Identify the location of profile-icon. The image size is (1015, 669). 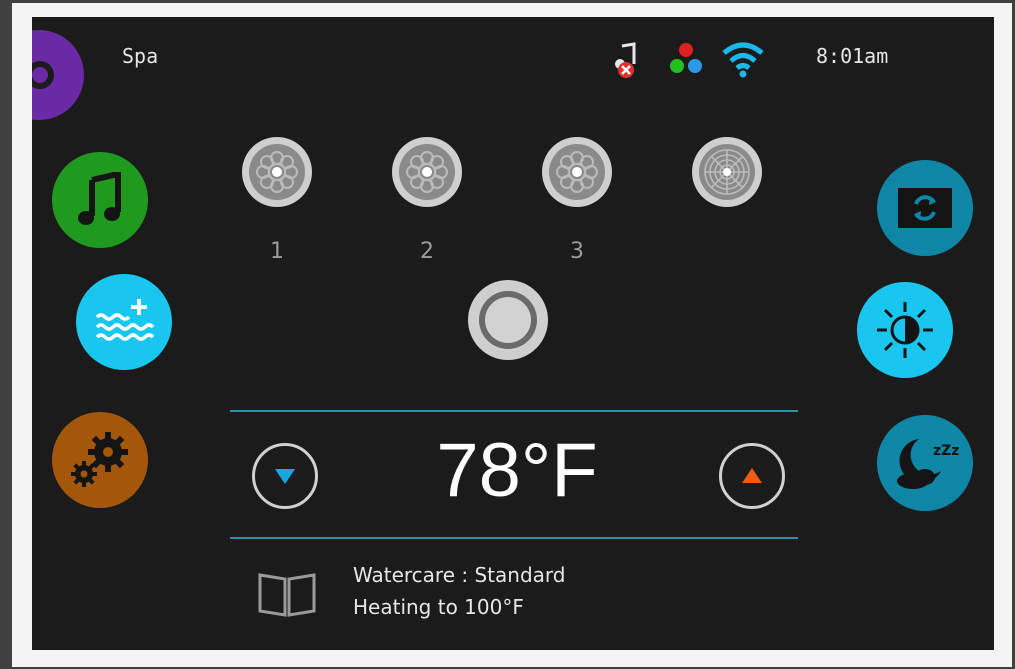
(43, 75).